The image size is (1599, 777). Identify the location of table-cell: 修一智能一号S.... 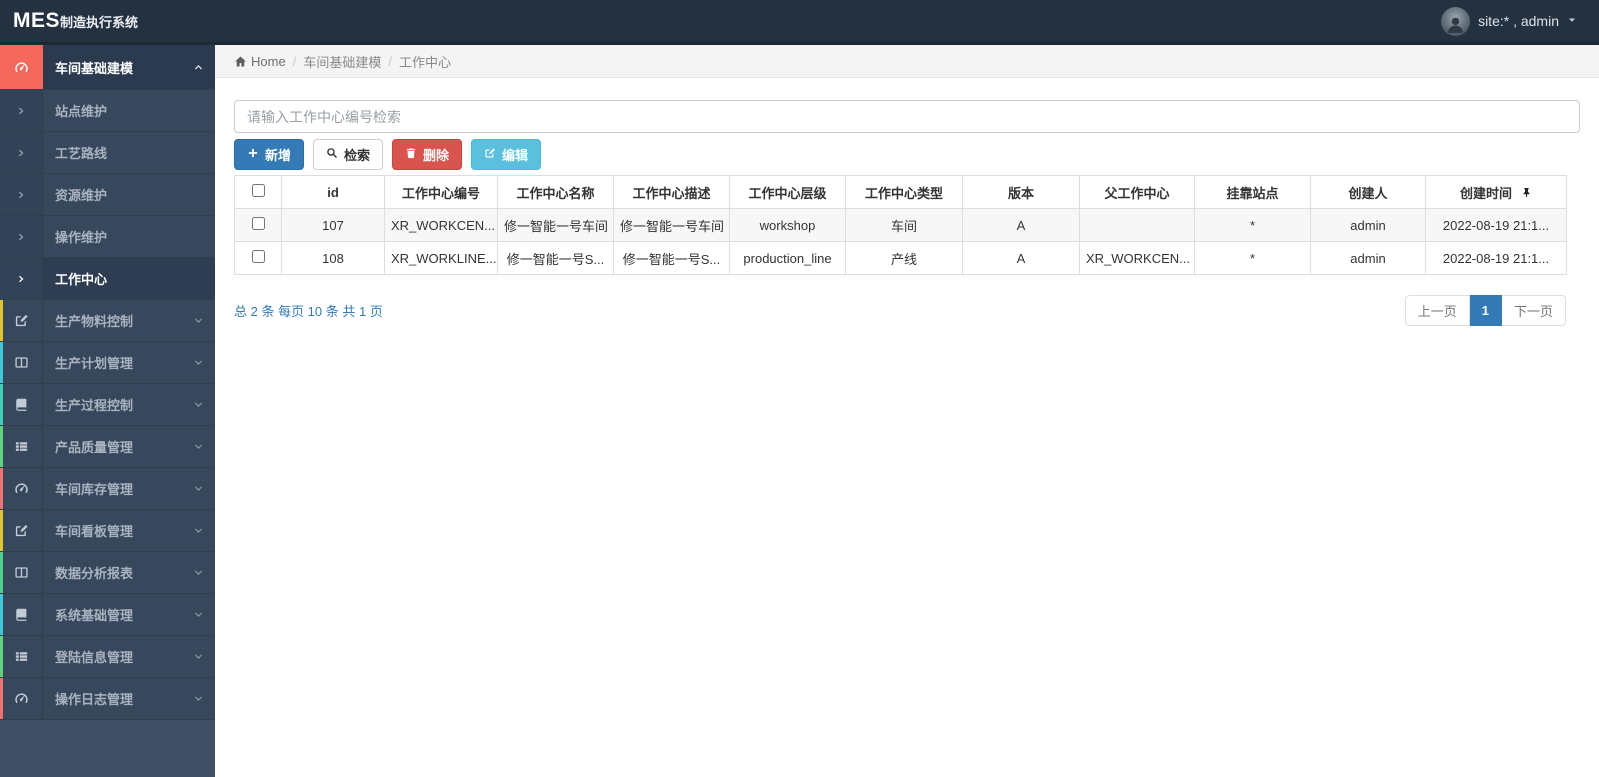
(671, 258).